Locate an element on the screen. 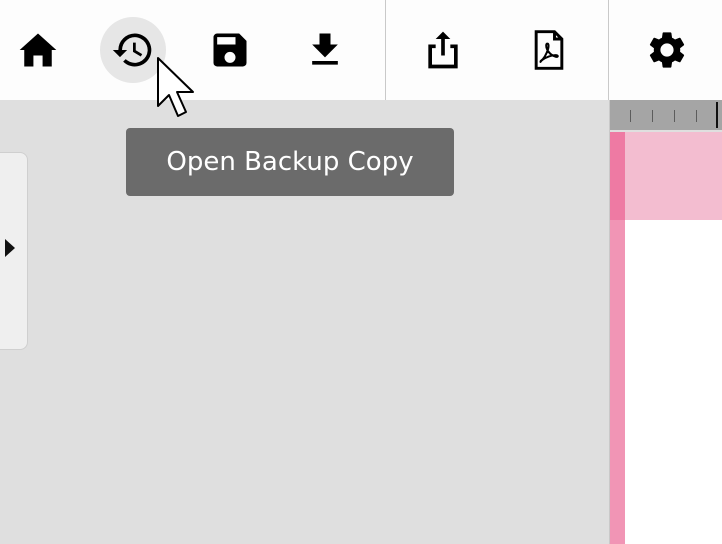 This screenshot has height=544, width=722. save-button is located at coordinates (230, 50).